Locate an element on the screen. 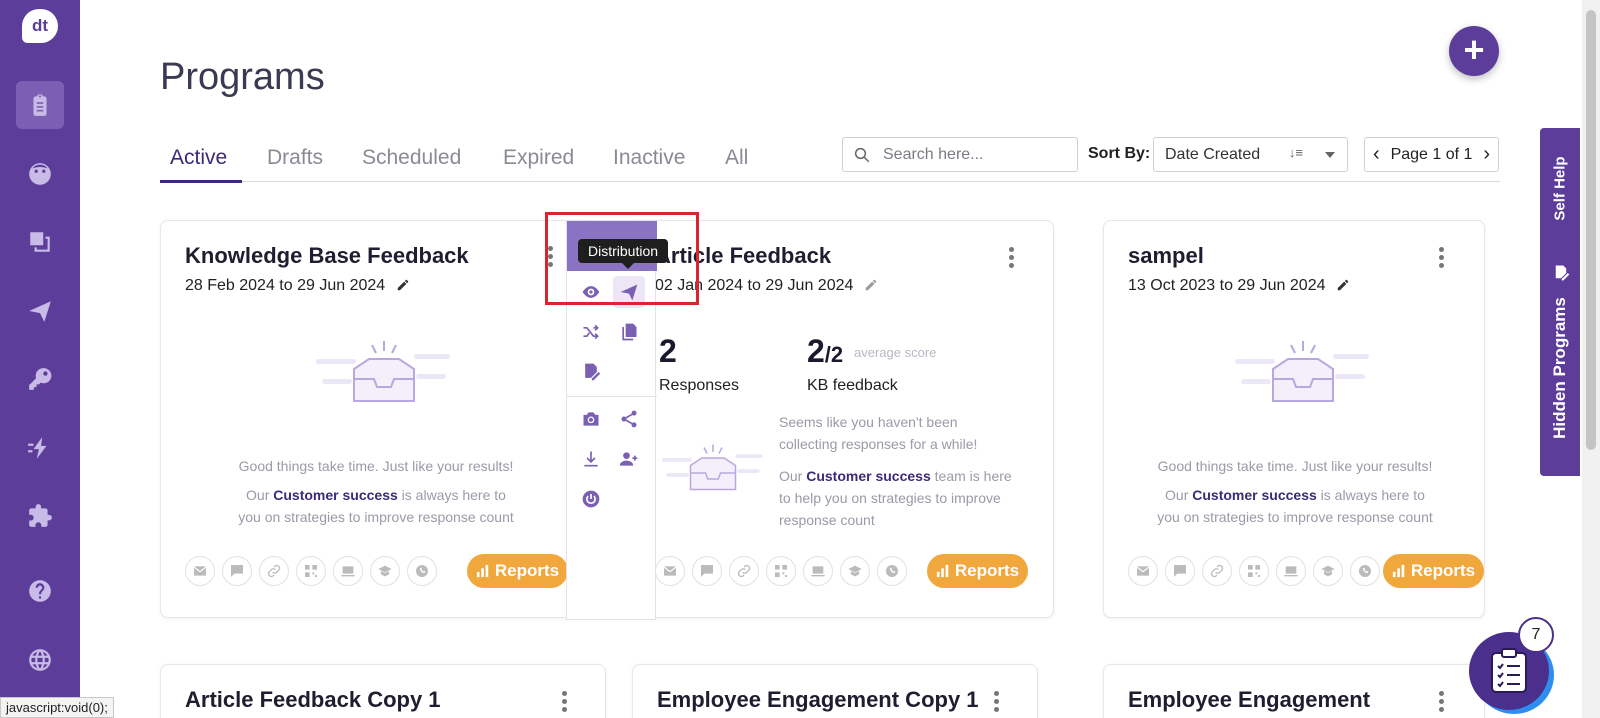  dt-logo: dt is located at coordinates (40, 26).